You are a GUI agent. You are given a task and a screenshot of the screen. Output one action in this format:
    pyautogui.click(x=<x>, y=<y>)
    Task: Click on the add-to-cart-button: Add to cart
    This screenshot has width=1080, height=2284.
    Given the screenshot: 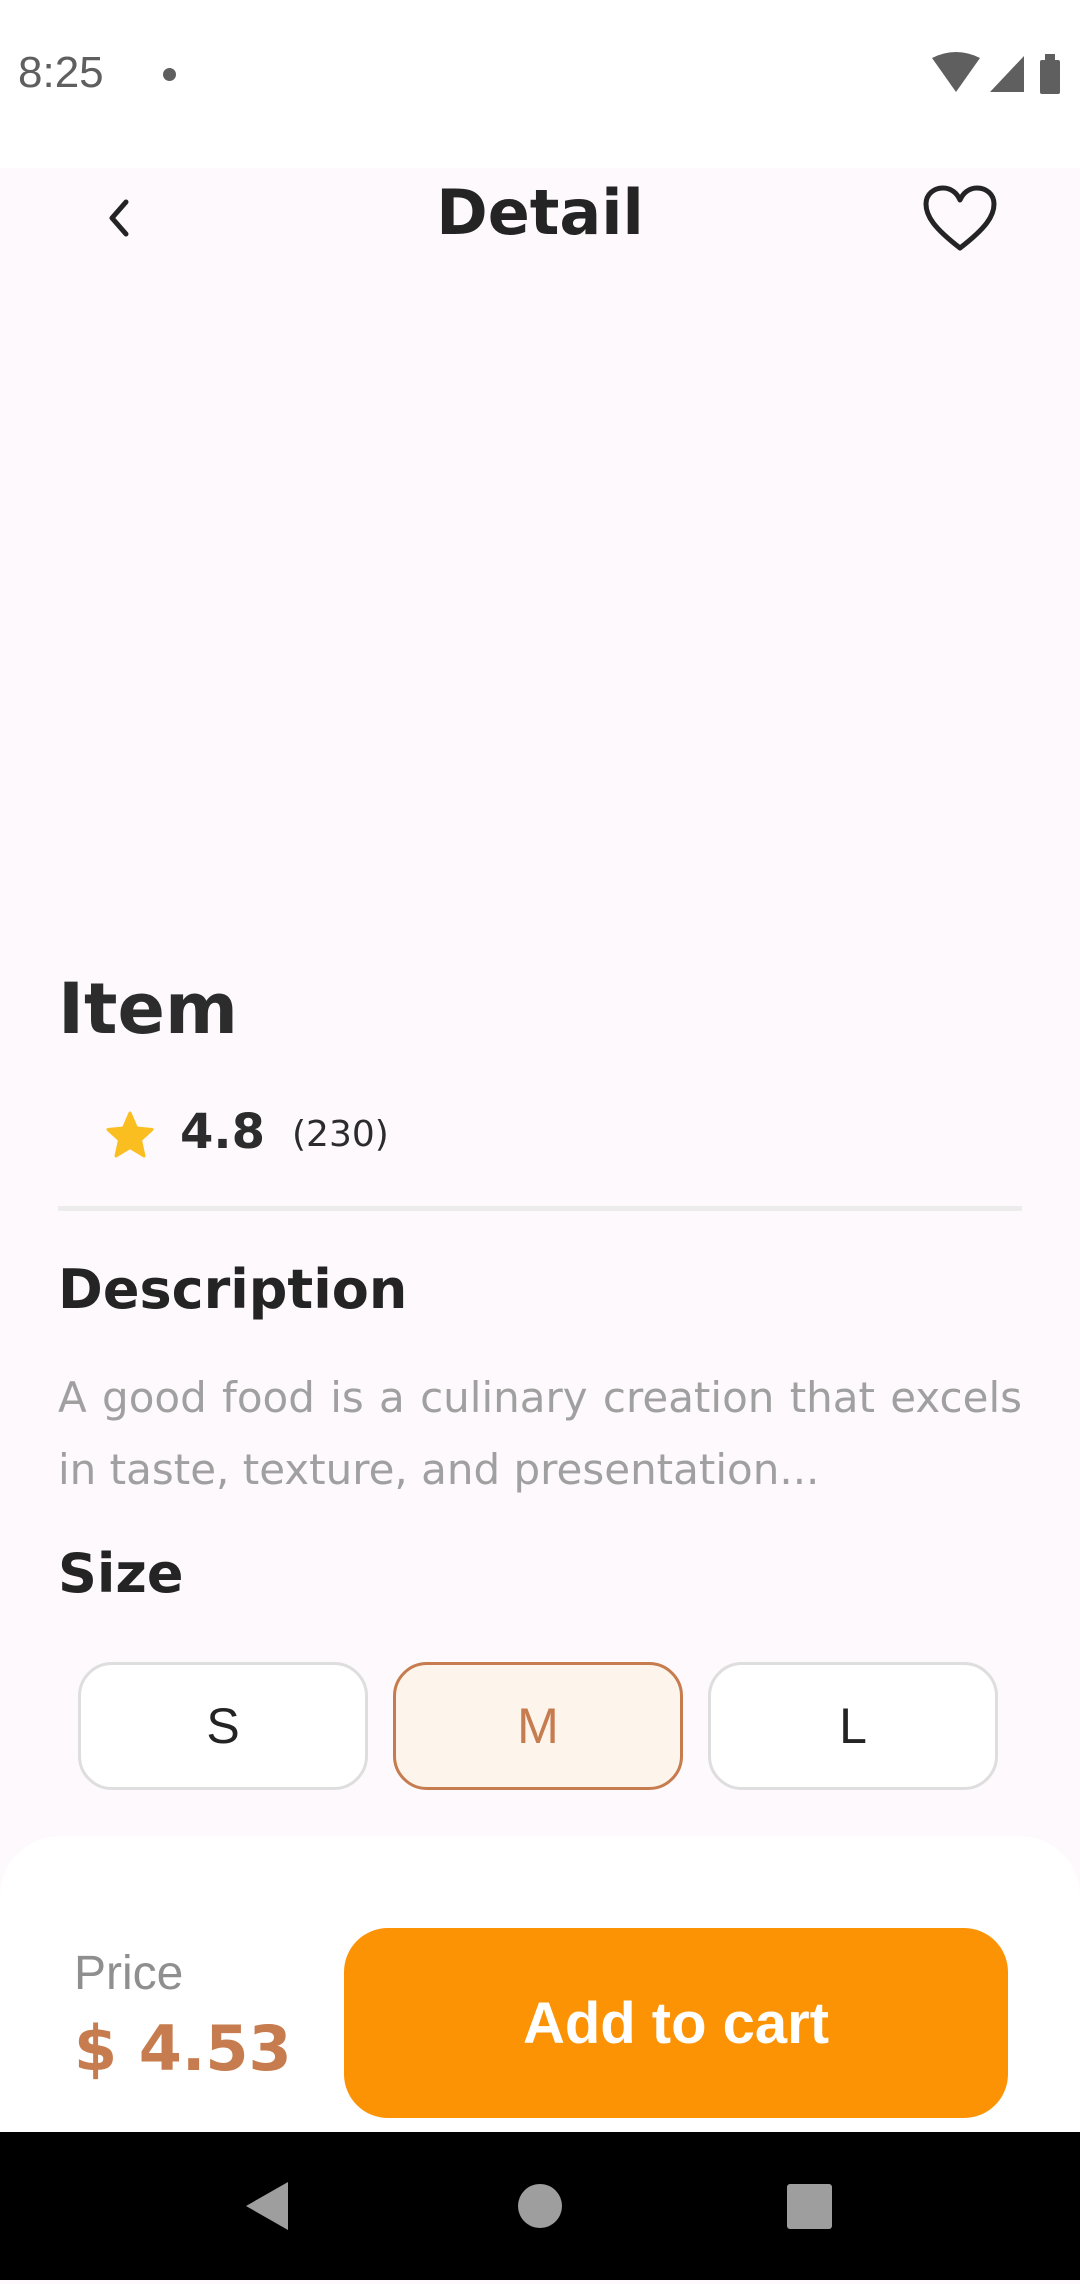 What is the action you would take?
    pyautogui.click(x=676, y=2023)
    